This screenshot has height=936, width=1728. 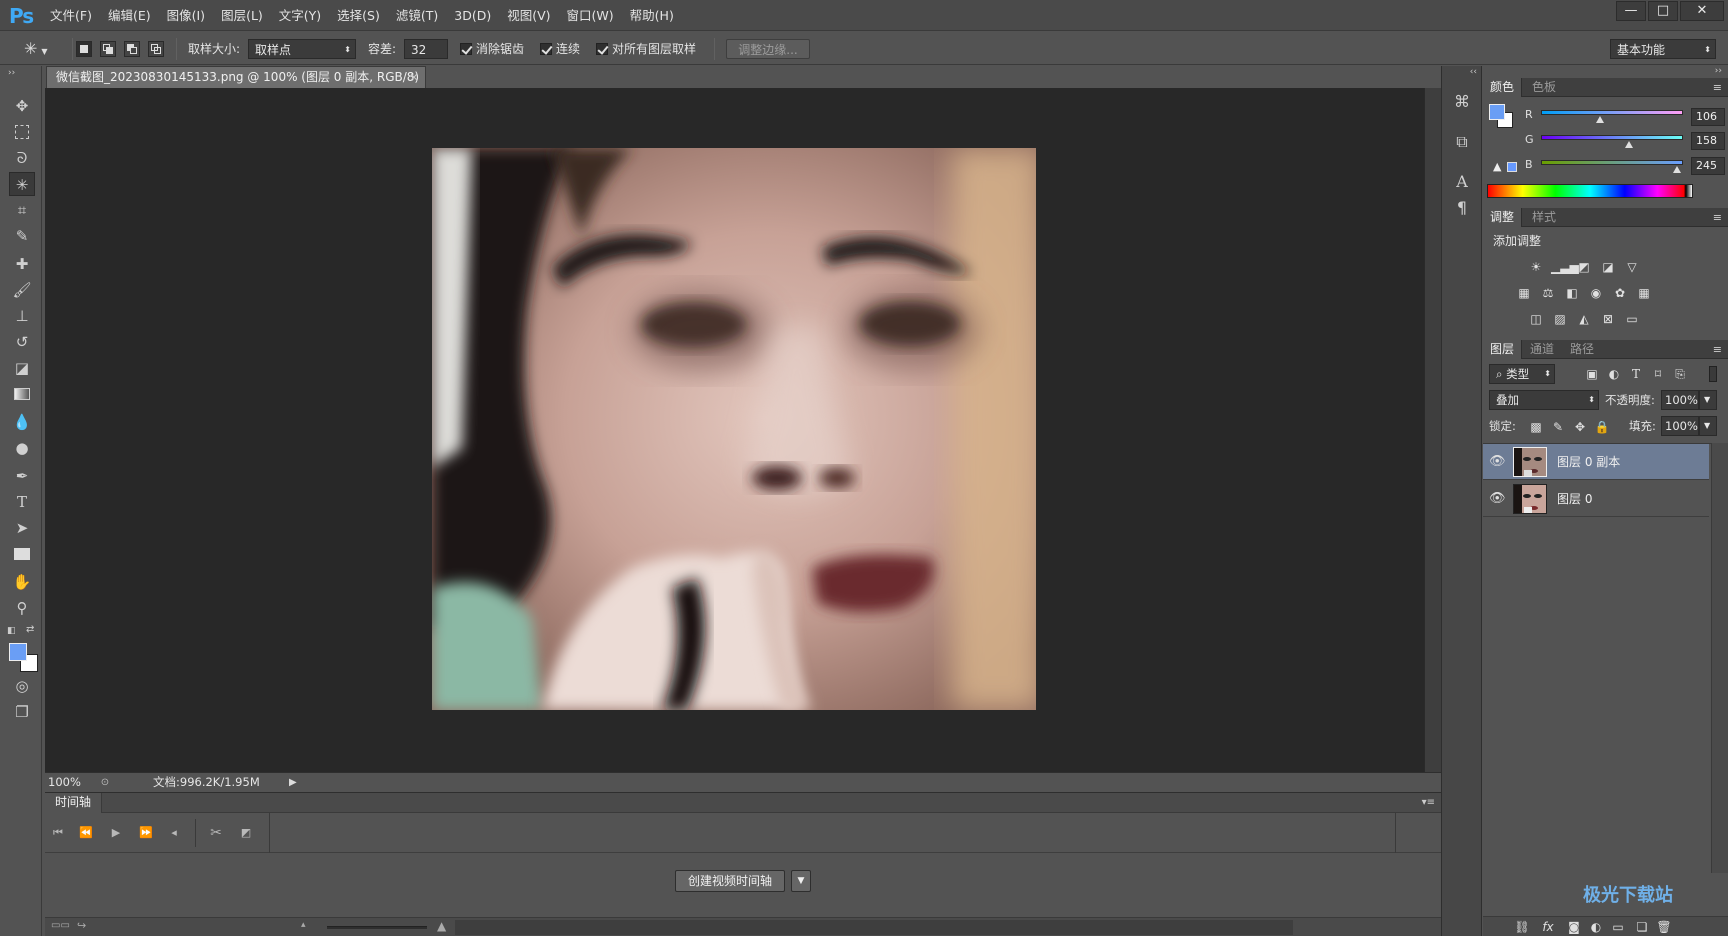 I want to click on crop-tool-icon: ⌗, so click(x=22, y=210).